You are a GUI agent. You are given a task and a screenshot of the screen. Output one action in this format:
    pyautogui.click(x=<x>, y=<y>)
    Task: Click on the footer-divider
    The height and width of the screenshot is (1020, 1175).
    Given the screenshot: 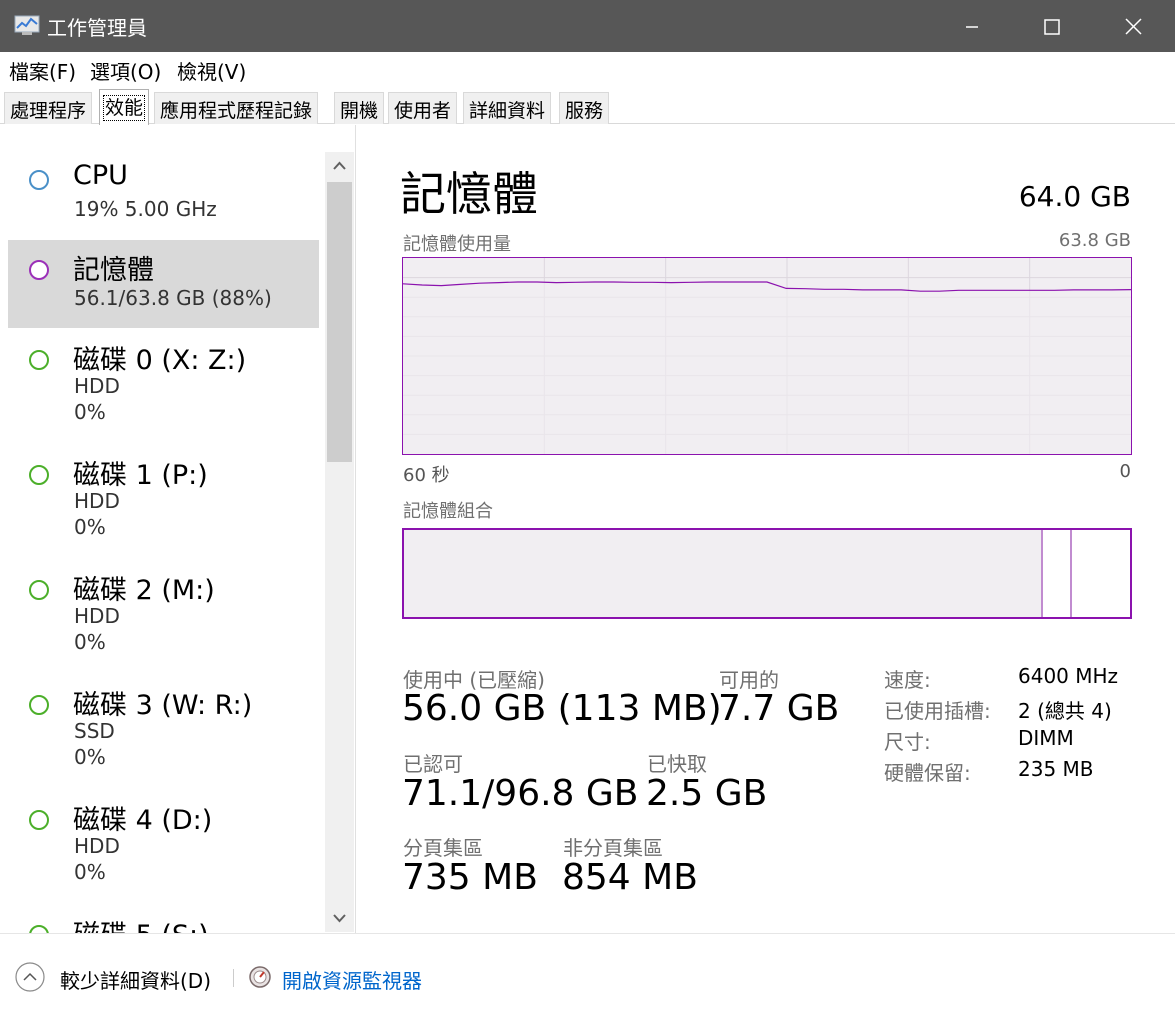 What is the action you would take?
    pyautogui.click(x=233, y=978)
    